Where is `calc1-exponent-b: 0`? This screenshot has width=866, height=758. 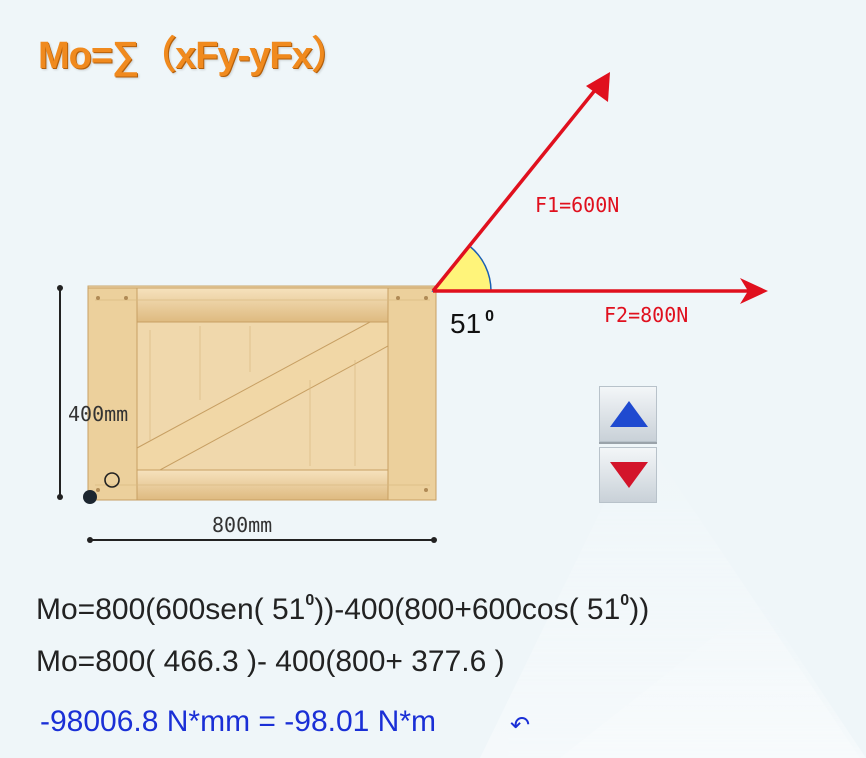 calc1-exponent-b: 0 is located at coordinates (625, 600).